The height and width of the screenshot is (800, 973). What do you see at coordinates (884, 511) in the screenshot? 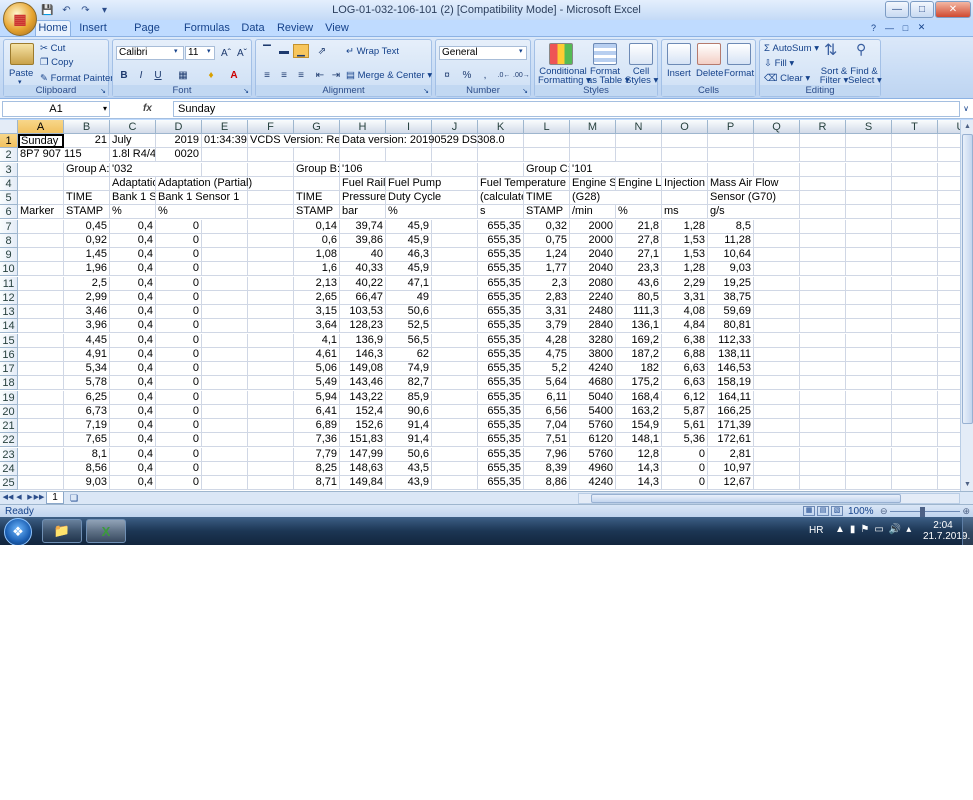
I see `zoom-out-icon: ⊖` at bounding box center [884, 511].